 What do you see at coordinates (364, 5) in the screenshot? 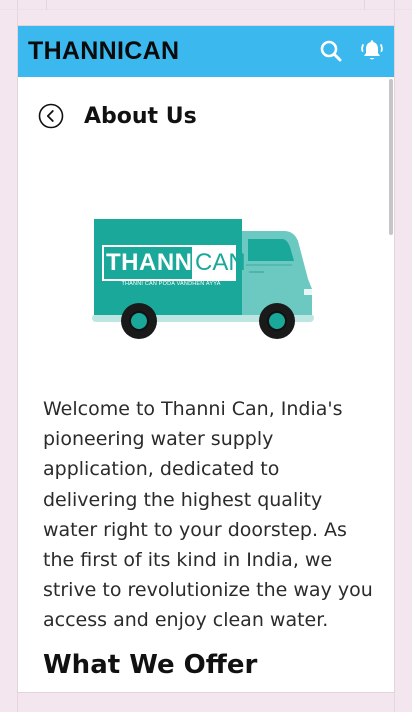
I see `bg-guide-tick-right` at bounding box center [364, 5].